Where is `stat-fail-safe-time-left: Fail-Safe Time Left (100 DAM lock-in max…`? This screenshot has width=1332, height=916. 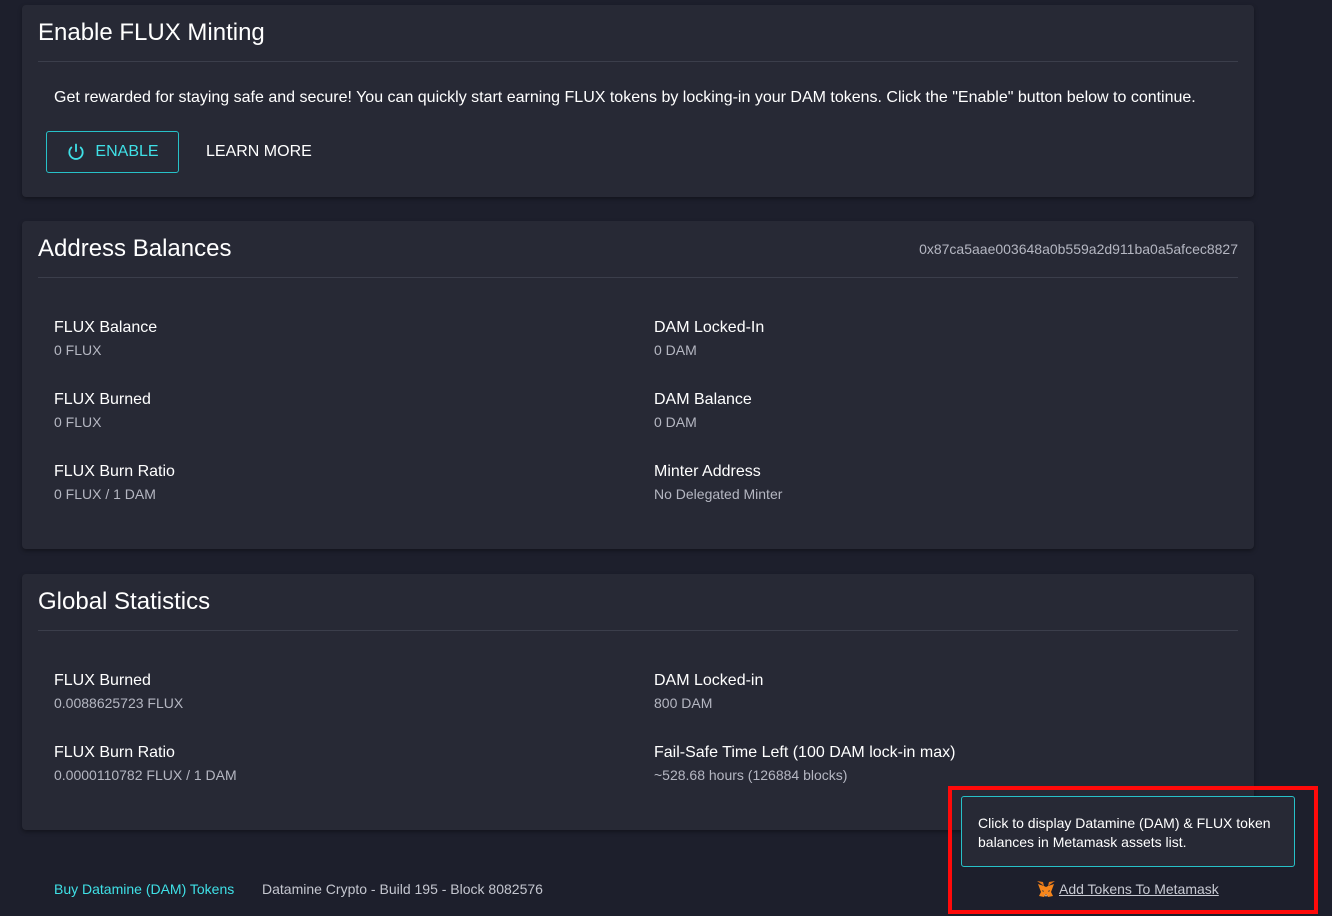
stat-fail-safe-time-left: Fail-Safe Time Left (100 DAM lock-in max… is located at coordinates (934, 763).